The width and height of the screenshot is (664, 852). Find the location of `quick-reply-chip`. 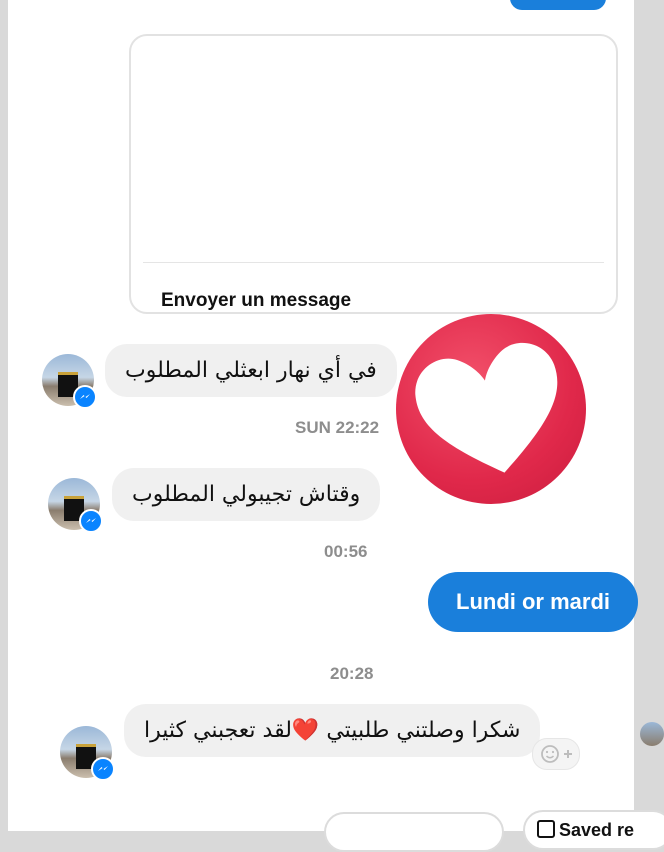

quick-reply-chip is located at coordinates (414, 832).